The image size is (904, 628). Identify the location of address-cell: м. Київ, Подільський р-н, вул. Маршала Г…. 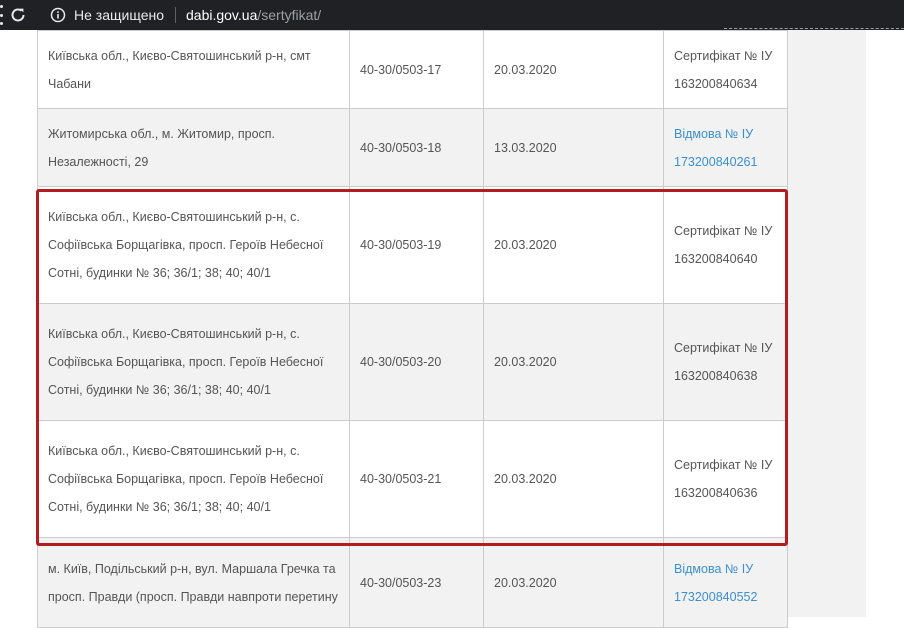
(193, 582).